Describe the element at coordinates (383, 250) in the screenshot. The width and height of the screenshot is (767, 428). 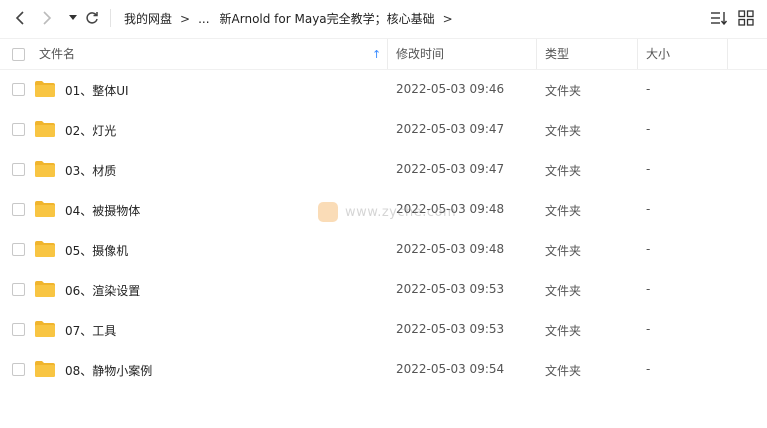
I see `table-row: 05、摄像机 2022-05-03 09:48 文件夹 -` at that location.